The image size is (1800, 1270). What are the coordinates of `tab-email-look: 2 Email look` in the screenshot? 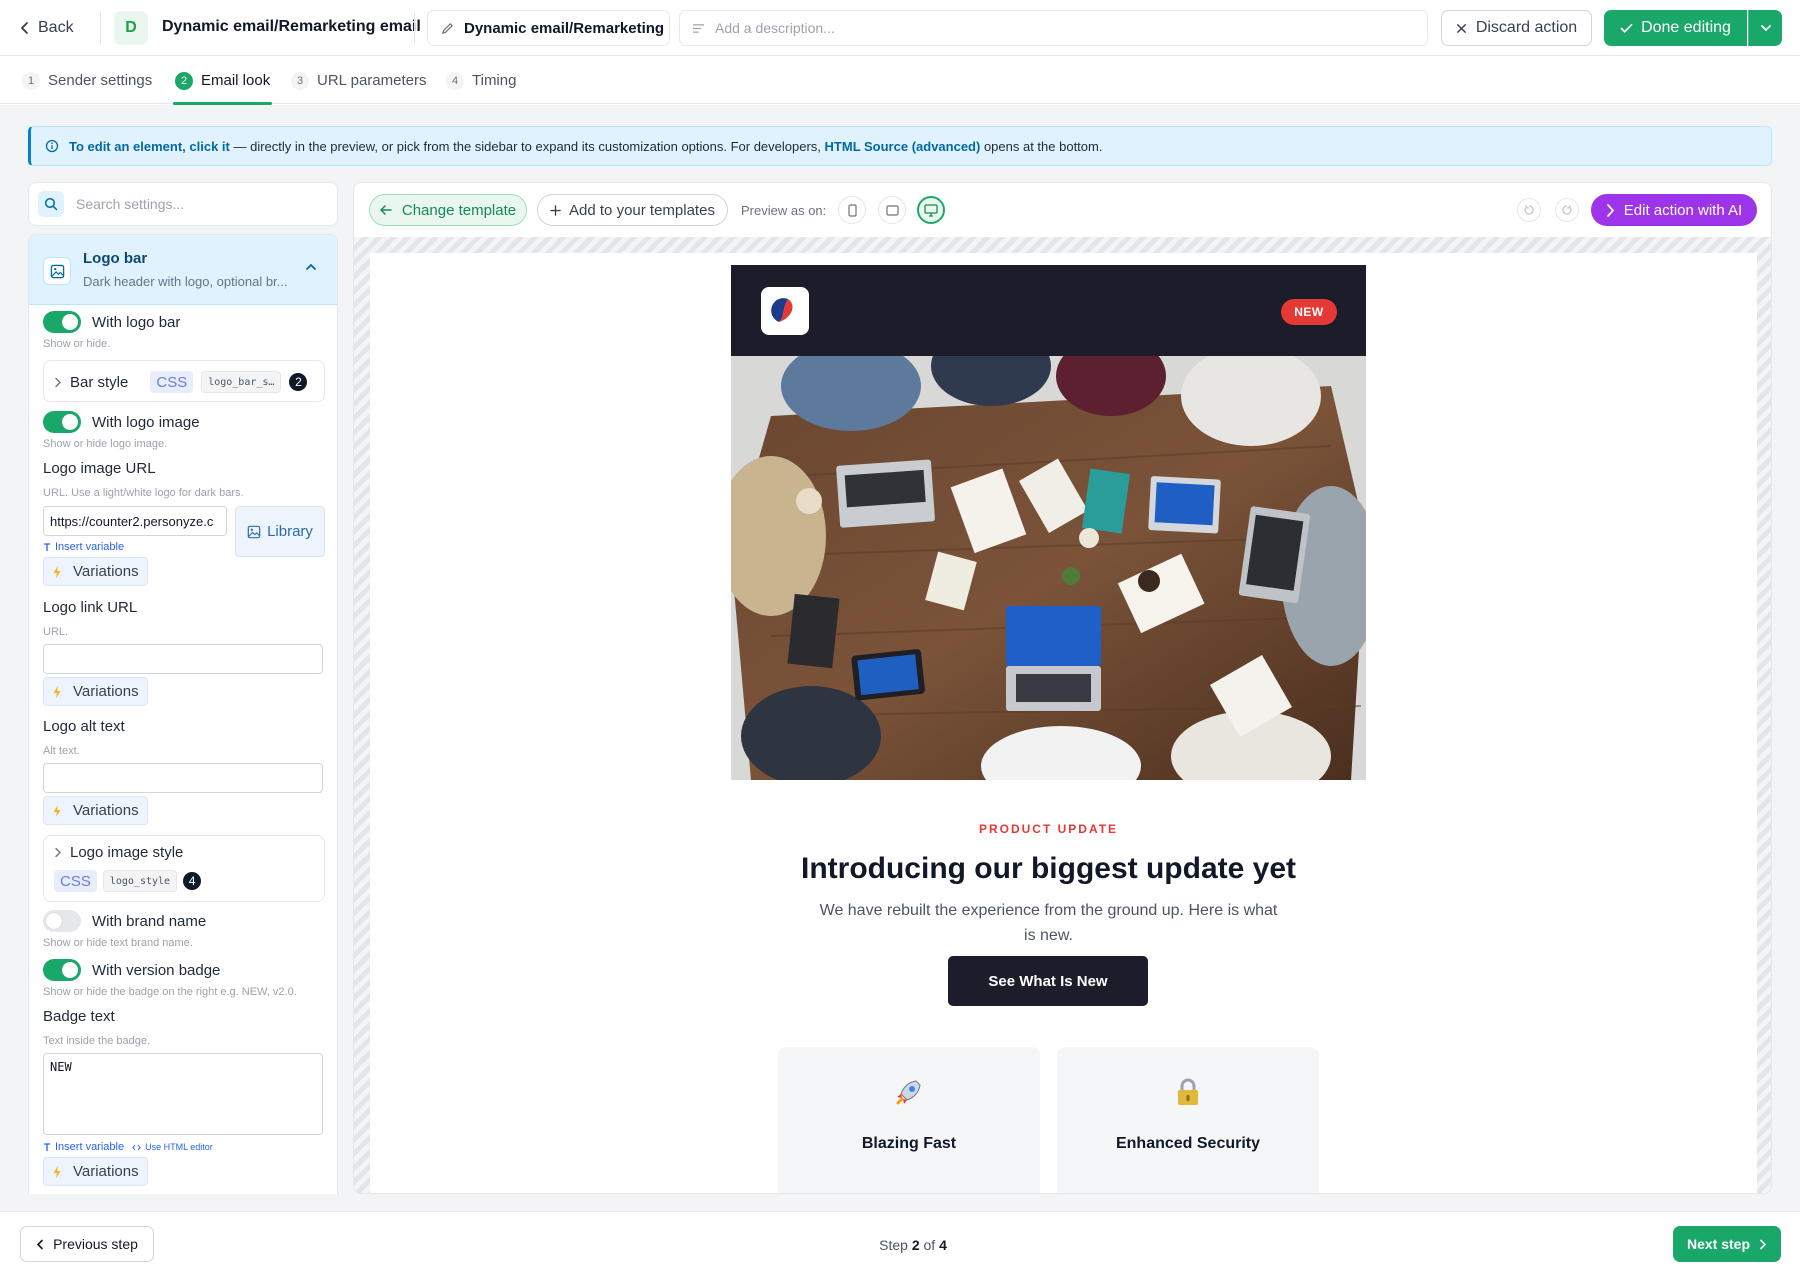 It's located at (222, 81).